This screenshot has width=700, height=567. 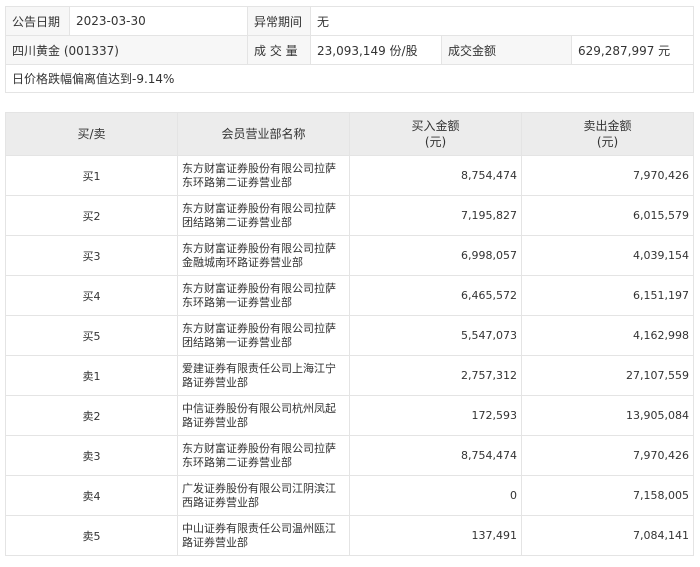 I want to click on header-dept: 会员营业部名称, so click(x=263, y=134).